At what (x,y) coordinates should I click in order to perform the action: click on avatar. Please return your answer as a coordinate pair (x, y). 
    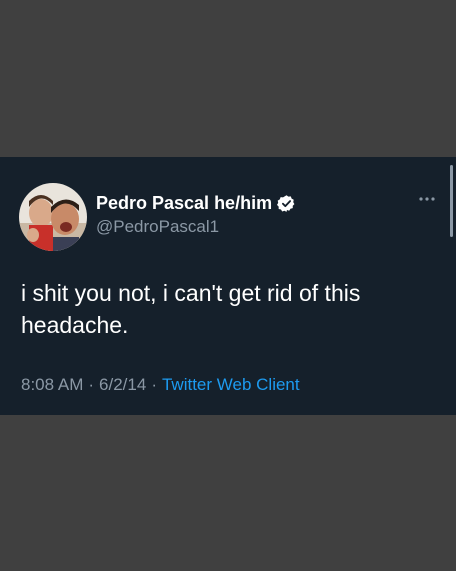
    Looking at the image, I should click on (53, 217).